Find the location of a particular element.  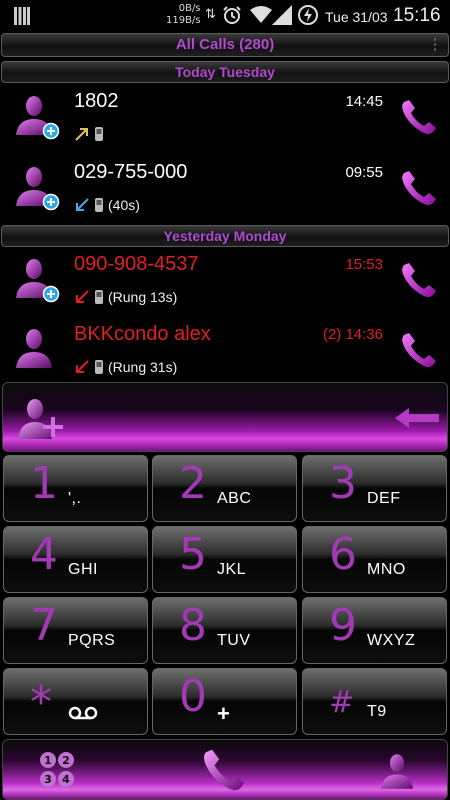

keypad-key-6: 6 MNO is located at coordinates (374, 559).